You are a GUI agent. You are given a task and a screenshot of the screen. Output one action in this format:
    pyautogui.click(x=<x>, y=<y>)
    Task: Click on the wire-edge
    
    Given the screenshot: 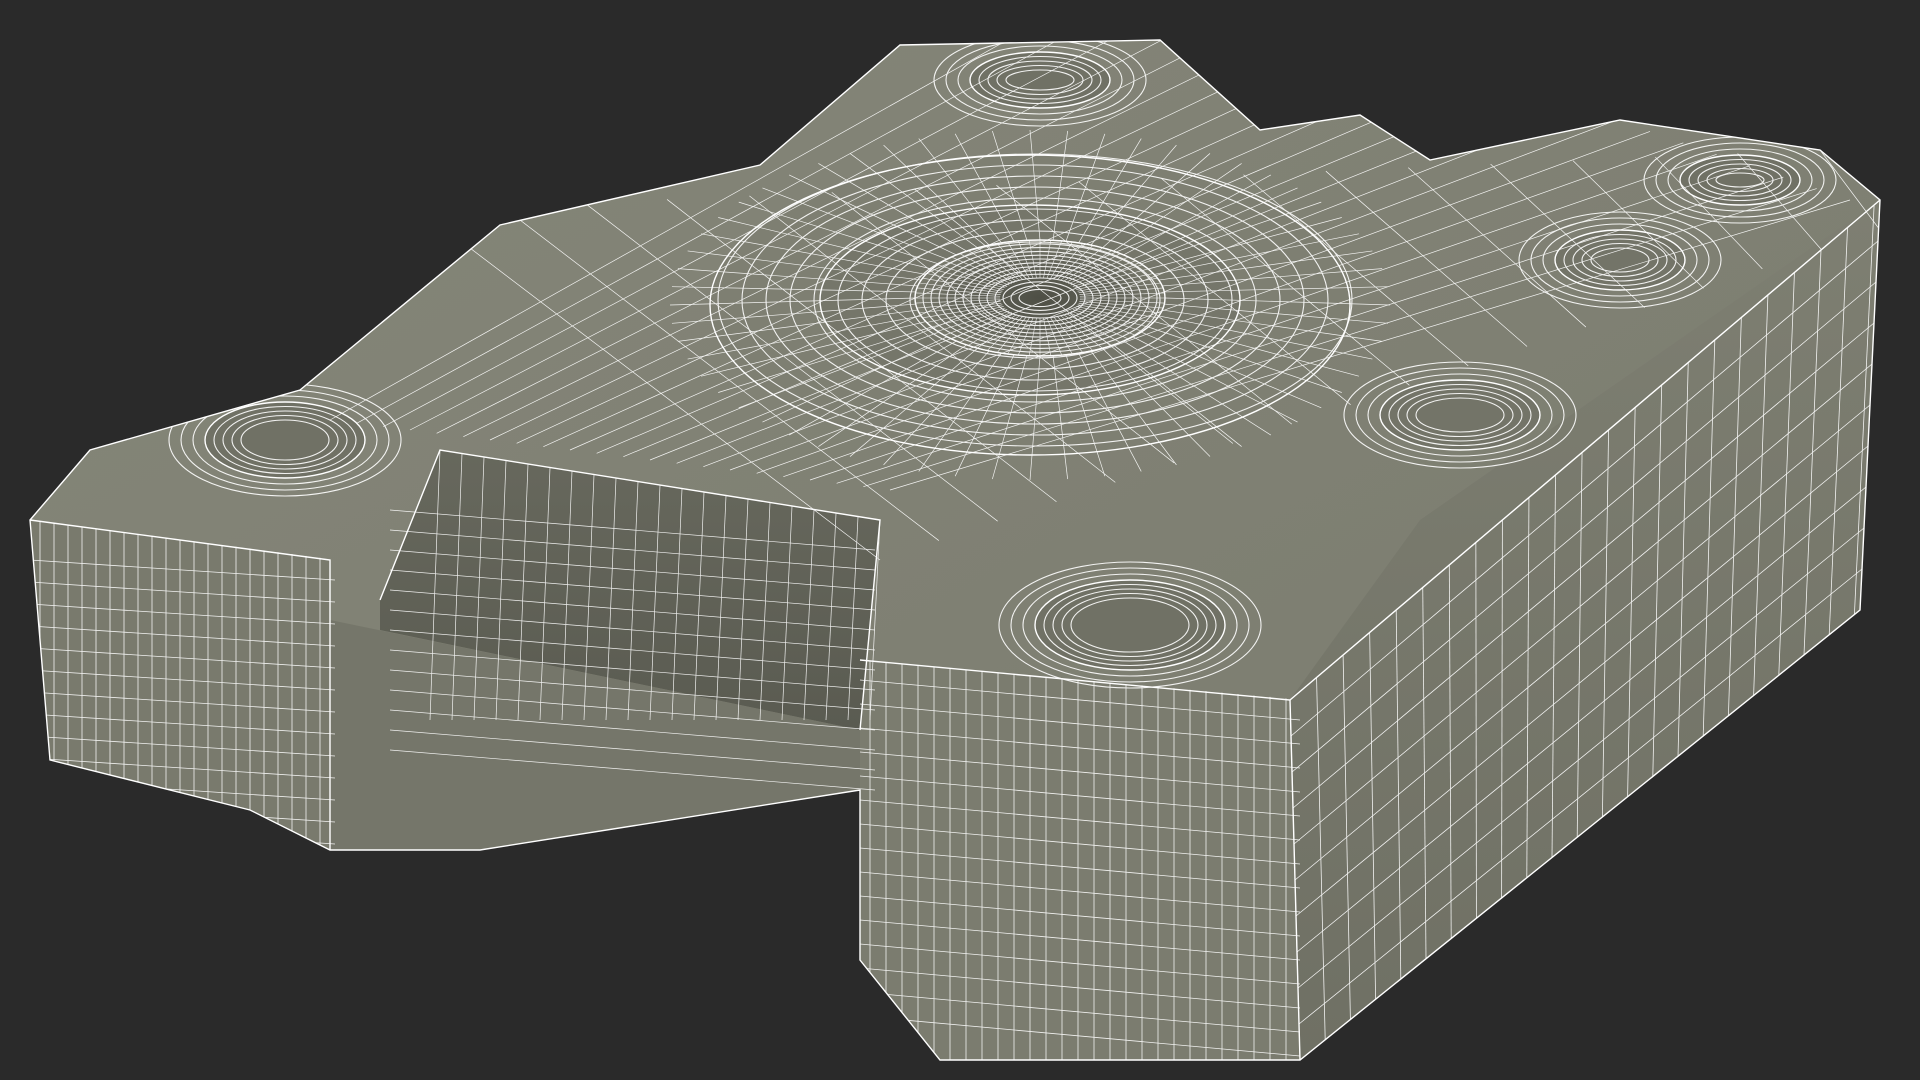 What is the action you would take?
    pyautogui.click(x=183, y=856)
    